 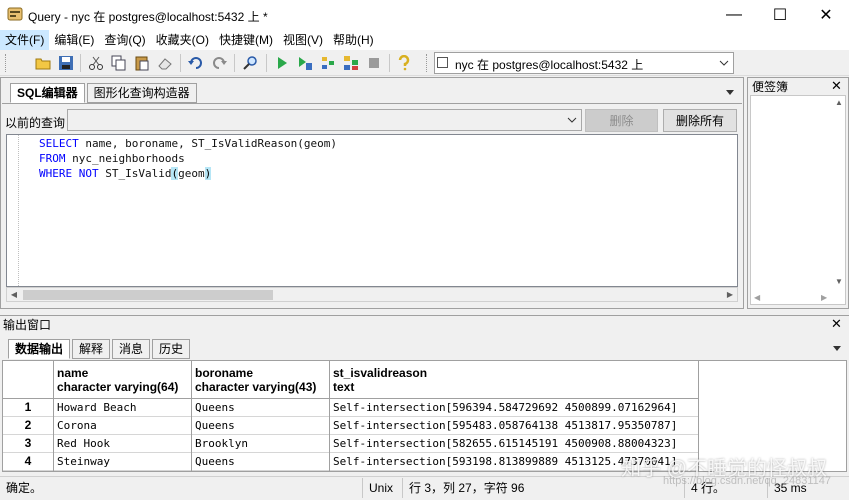 I want to click on explain-button, so click(x=328, y=63).